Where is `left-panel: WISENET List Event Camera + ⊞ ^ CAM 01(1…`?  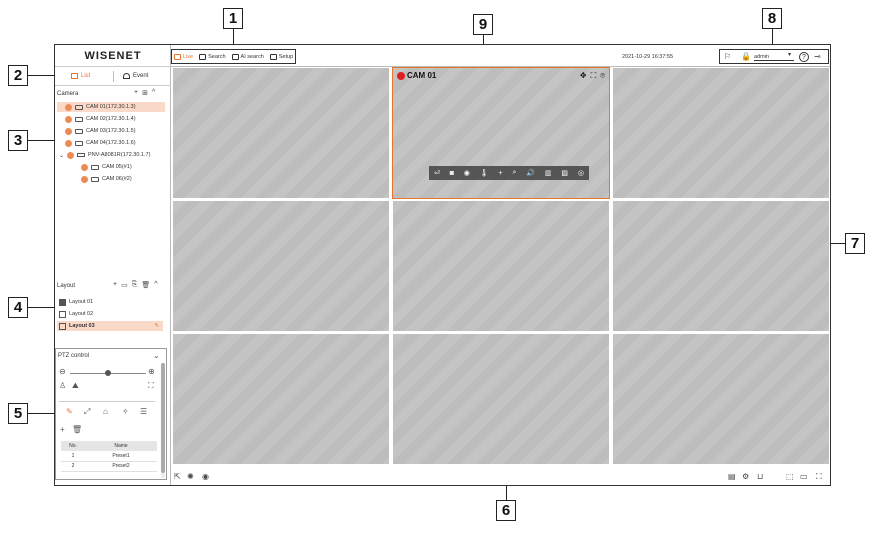
left-panel: WISENET List Event Camera + ⊞ ^ CAM 01(1… is located at coordinates (113, 265).